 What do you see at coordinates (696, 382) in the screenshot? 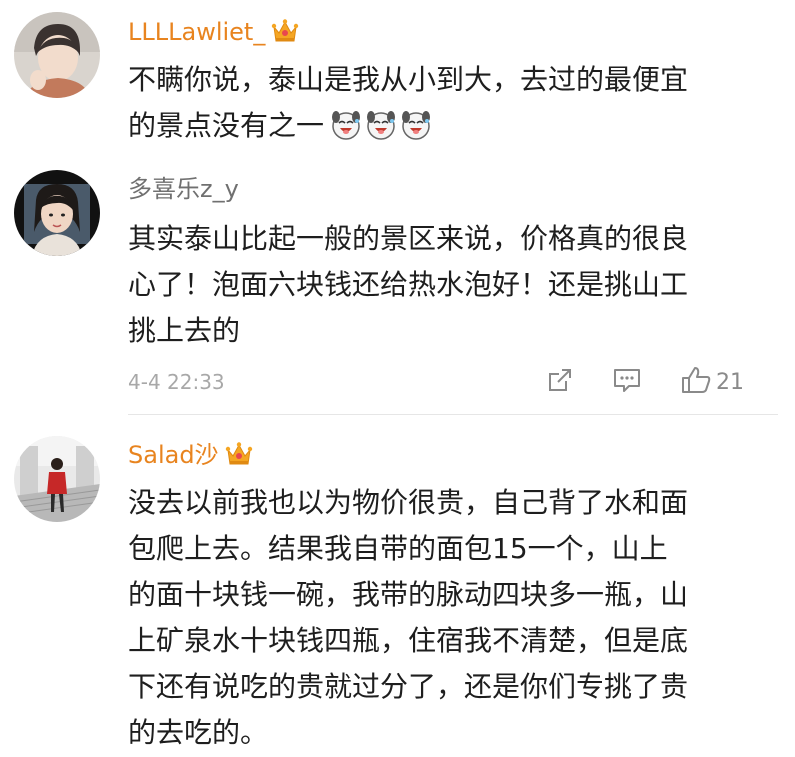
I see `thumbs-up-icon` at bounding box center [696, 382].